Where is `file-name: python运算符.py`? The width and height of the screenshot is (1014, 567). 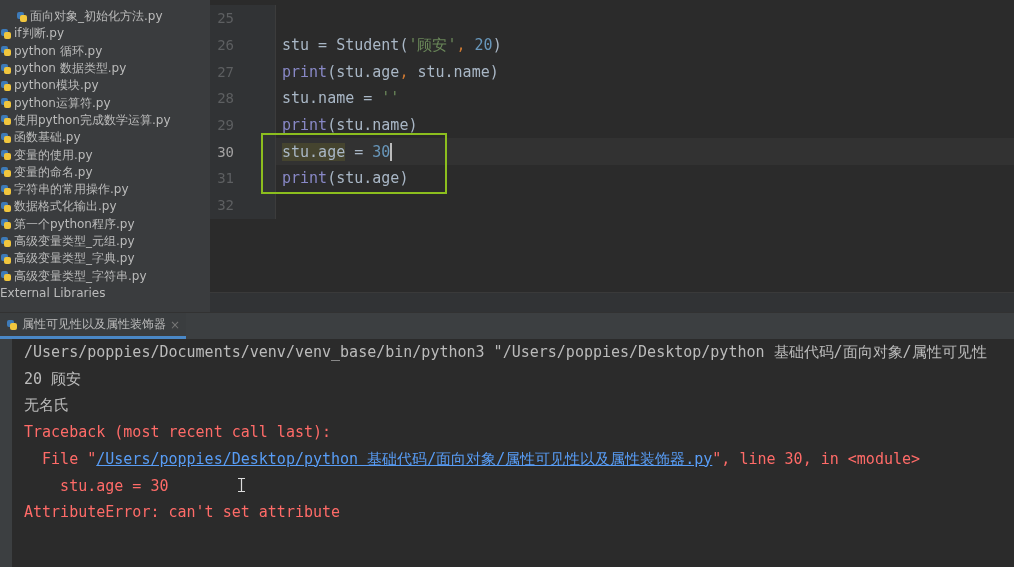 file-name: python运算符.py is located at coordinates (62, 103).